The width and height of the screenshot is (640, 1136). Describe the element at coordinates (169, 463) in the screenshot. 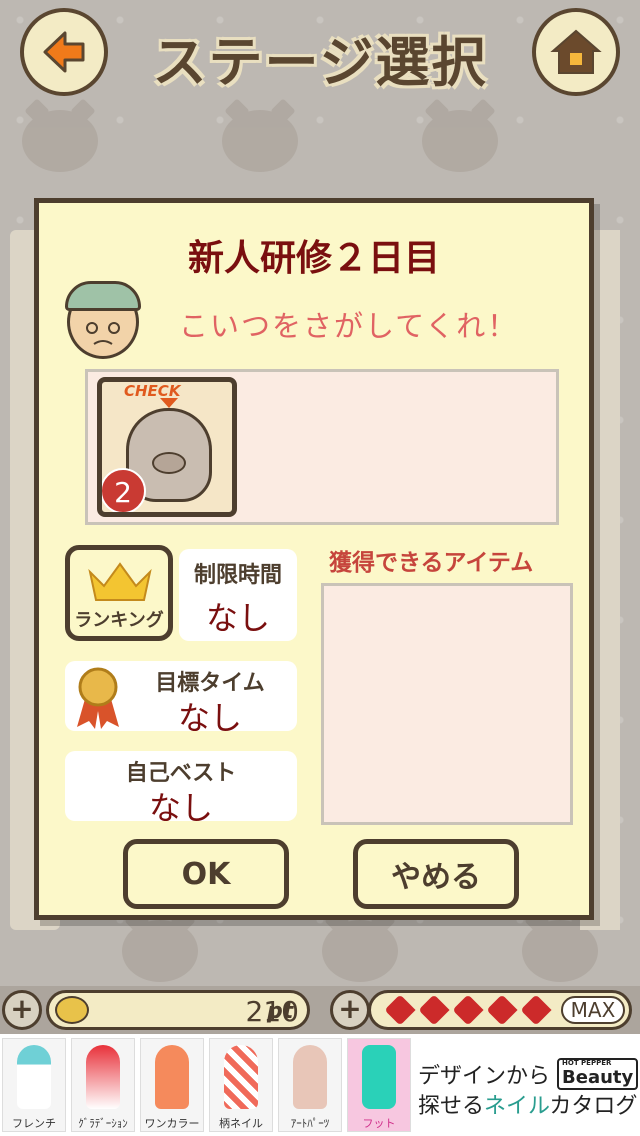

I see `pig-snout-icon` at that location.